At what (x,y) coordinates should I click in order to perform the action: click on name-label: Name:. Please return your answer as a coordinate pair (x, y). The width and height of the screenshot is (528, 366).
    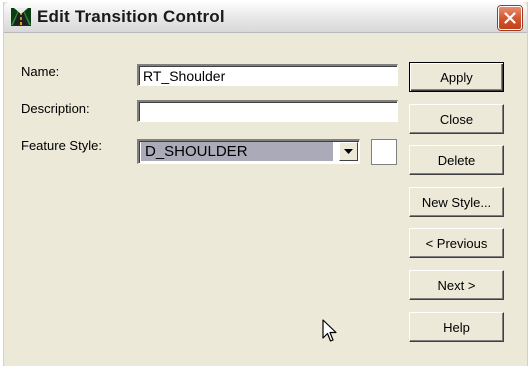
    Looking at the image, I should click on (40, 71).